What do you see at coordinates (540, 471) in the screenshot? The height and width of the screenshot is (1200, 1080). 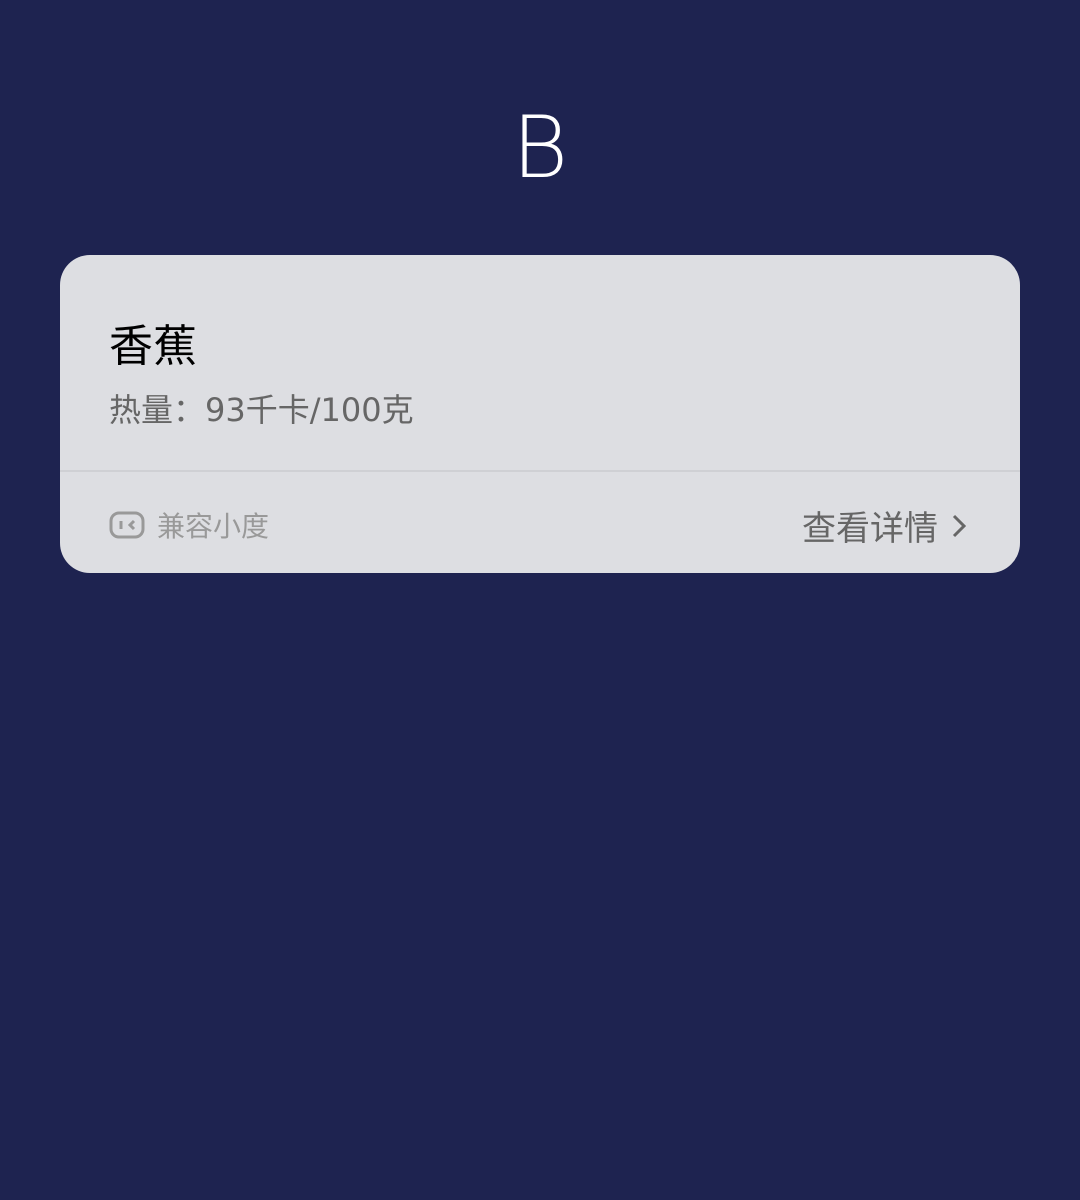 I see `divider` at bounding box center [540, 471].